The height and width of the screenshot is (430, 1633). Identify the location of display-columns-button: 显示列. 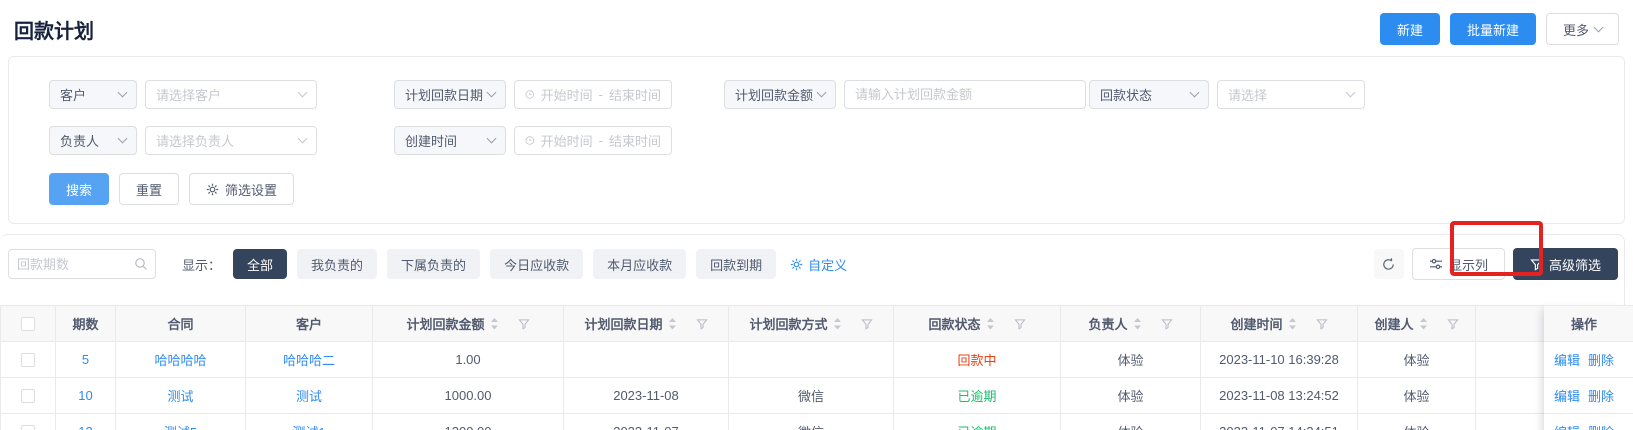
(1458, 264).